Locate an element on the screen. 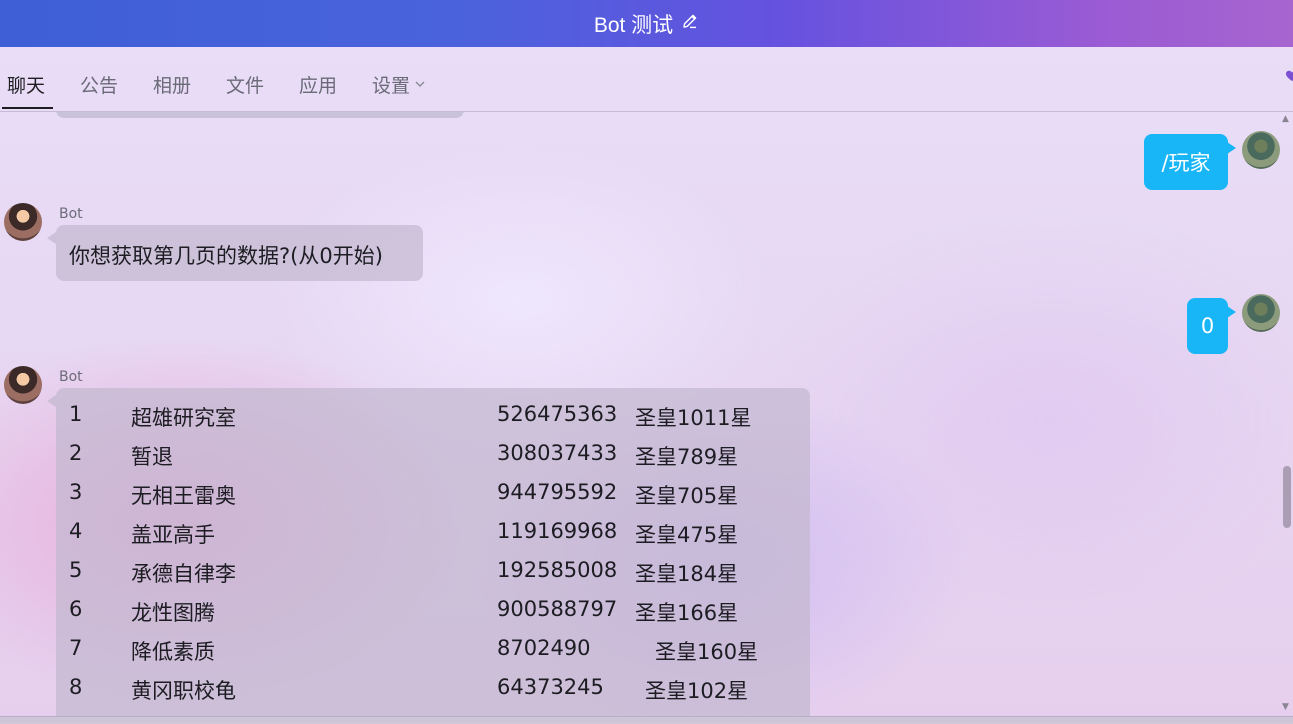 The image size is (1293, 724). table-row: 8 黄冈职校龟 64373245 圣皇102星 is located at coordinates (409, 689).